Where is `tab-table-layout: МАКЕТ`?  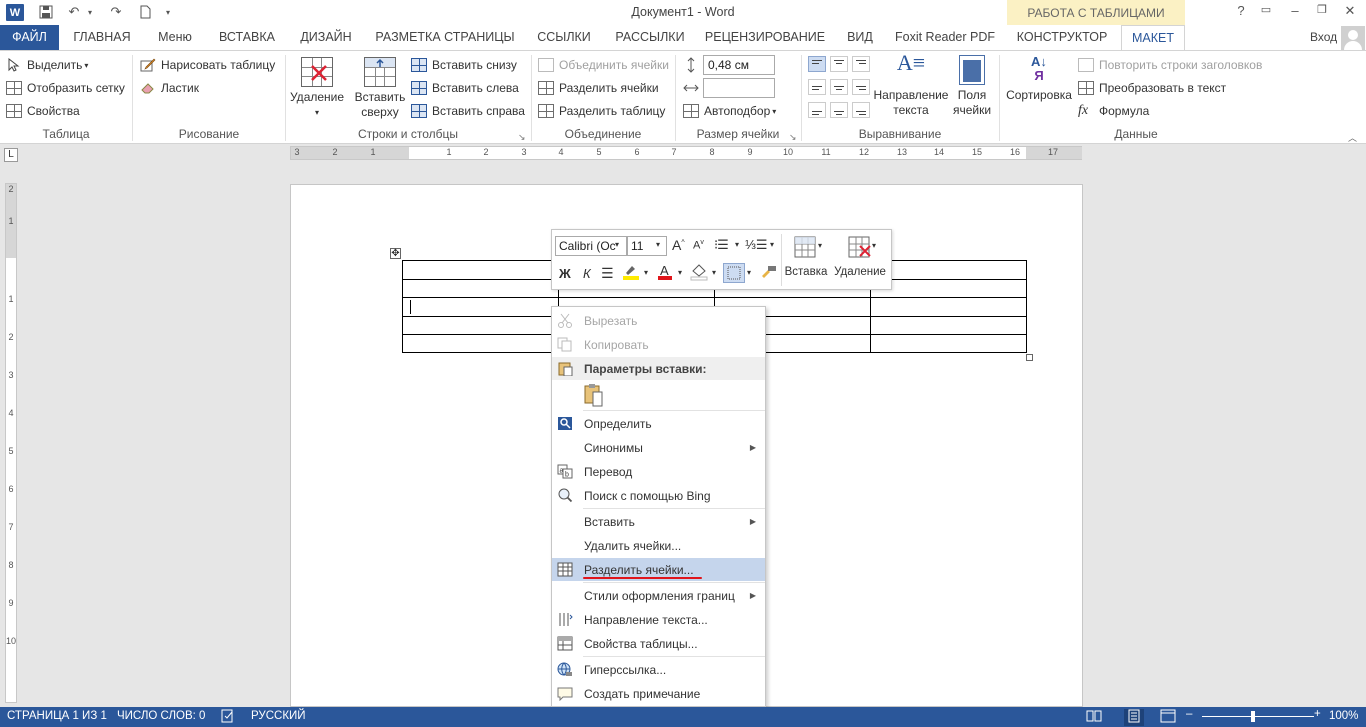 tab-table-layout: МАКЕТ is located at coordinates (1153, 37).